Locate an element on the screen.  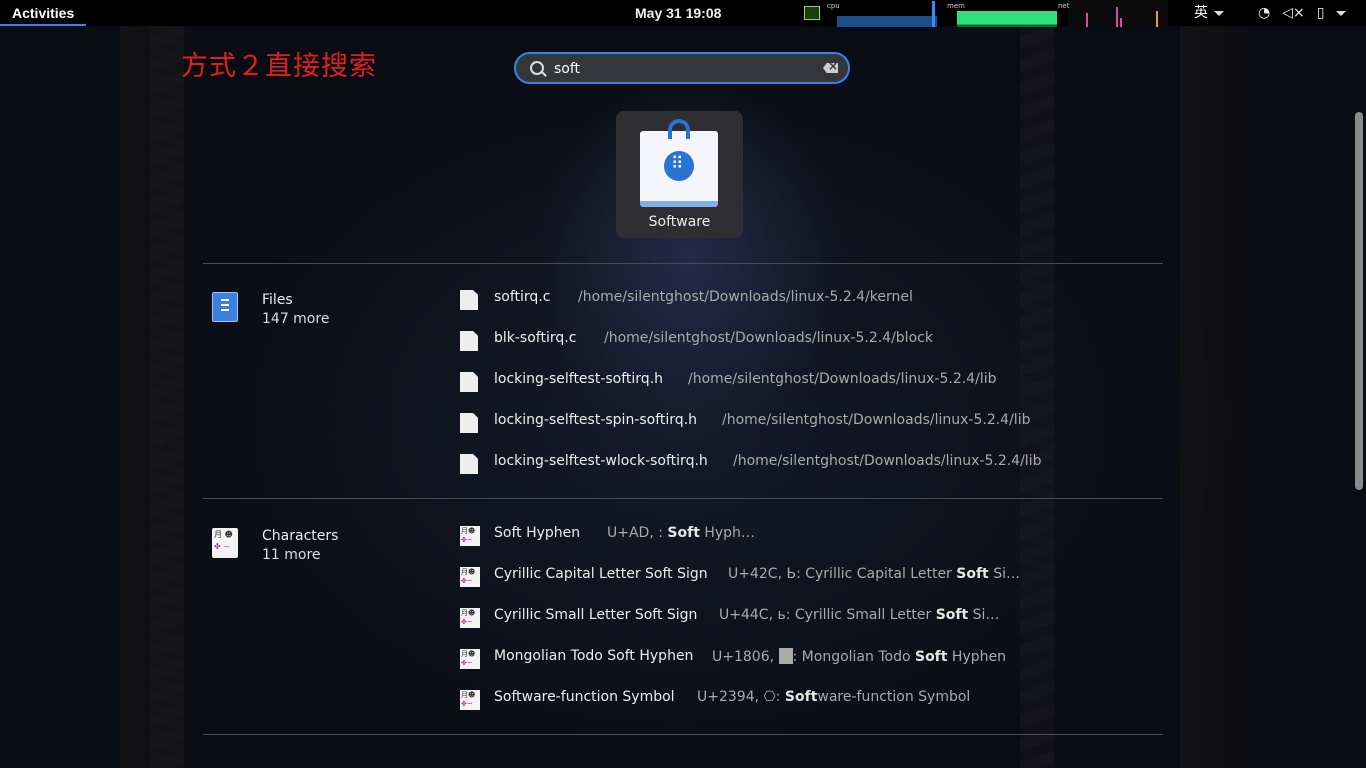
clear-search-icon is located at coordinates (830, 68).